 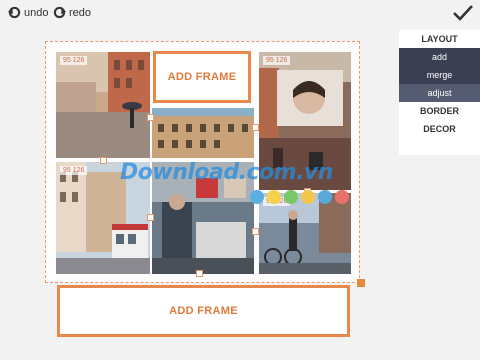 I want to click on undo-icon, so click(x=14, y=12).